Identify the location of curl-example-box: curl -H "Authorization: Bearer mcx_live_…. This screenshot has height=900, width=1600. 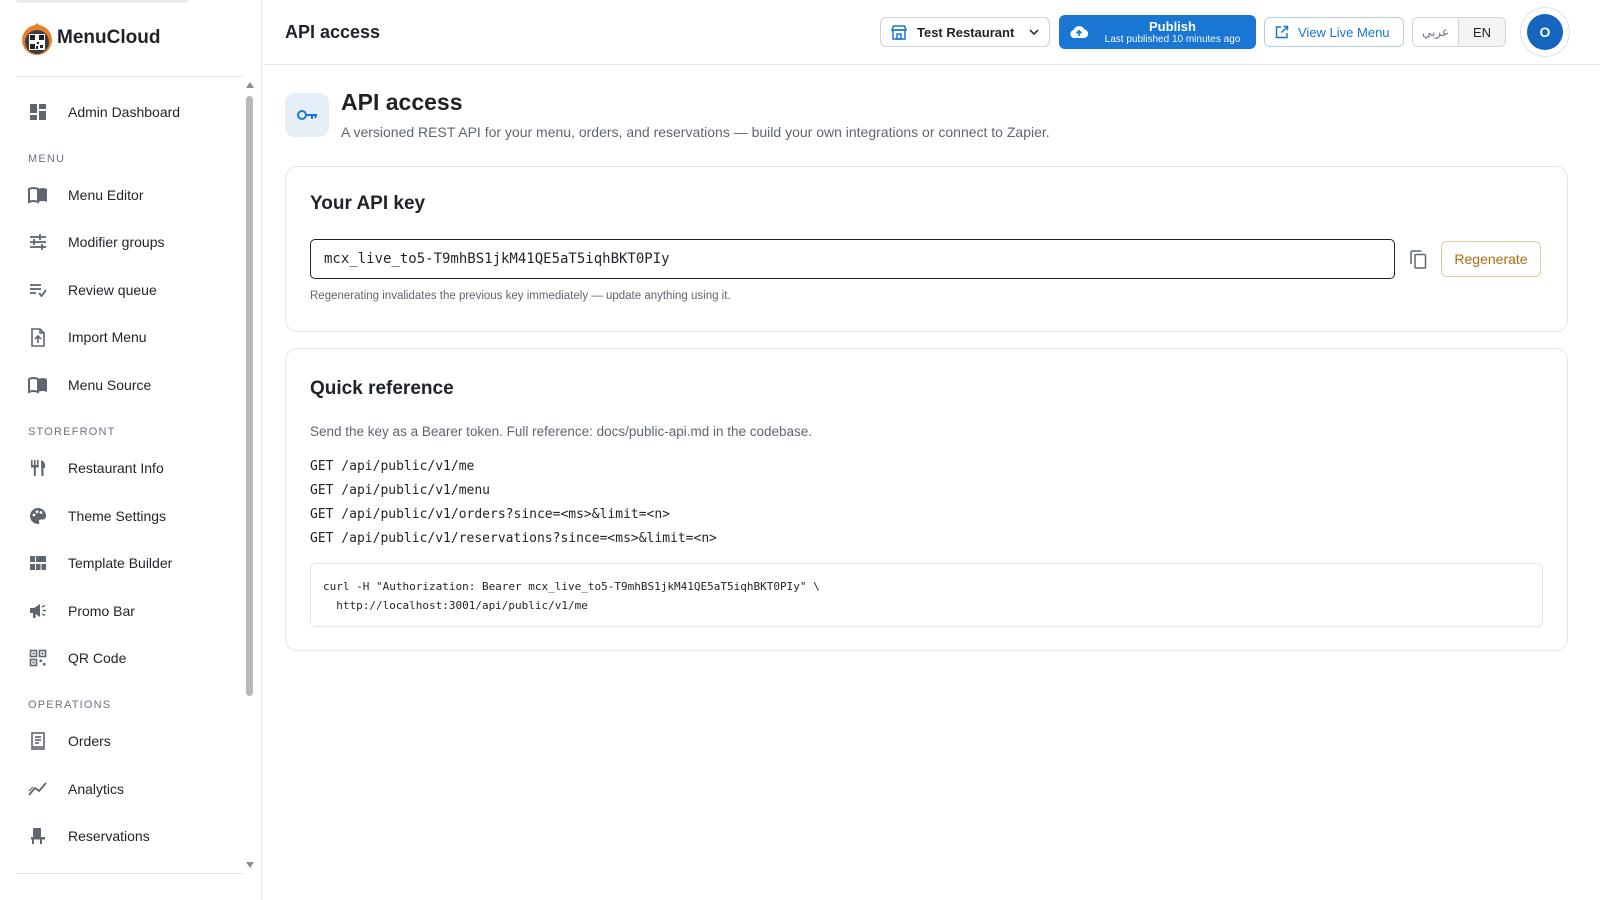
(926, 595).